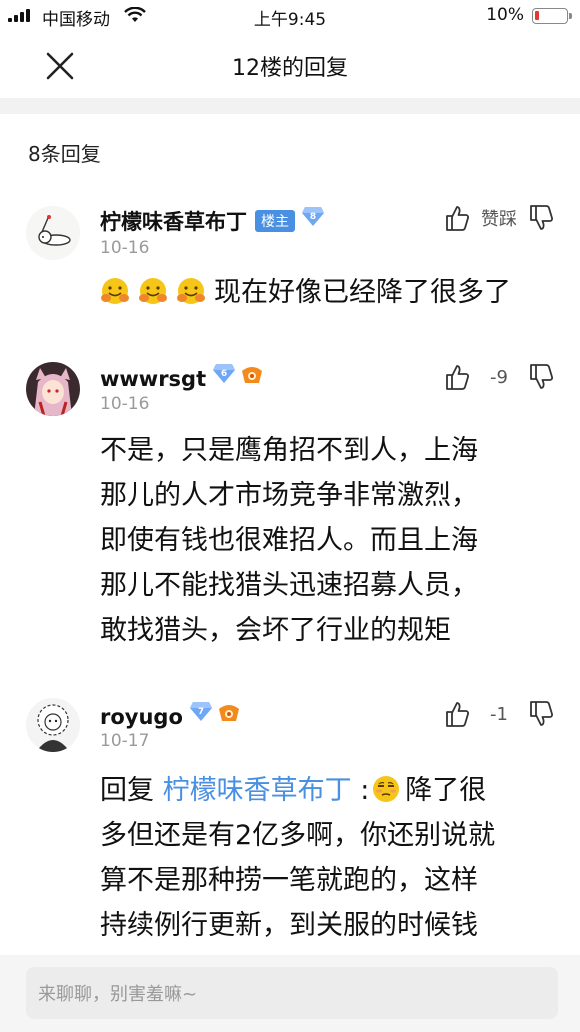 The height and width of the screenshot is (1032, 580). Describe the element at coordinates (257, 790) in the screenshot. I see `mention-link: 柠檬味香草布丁` at that location.